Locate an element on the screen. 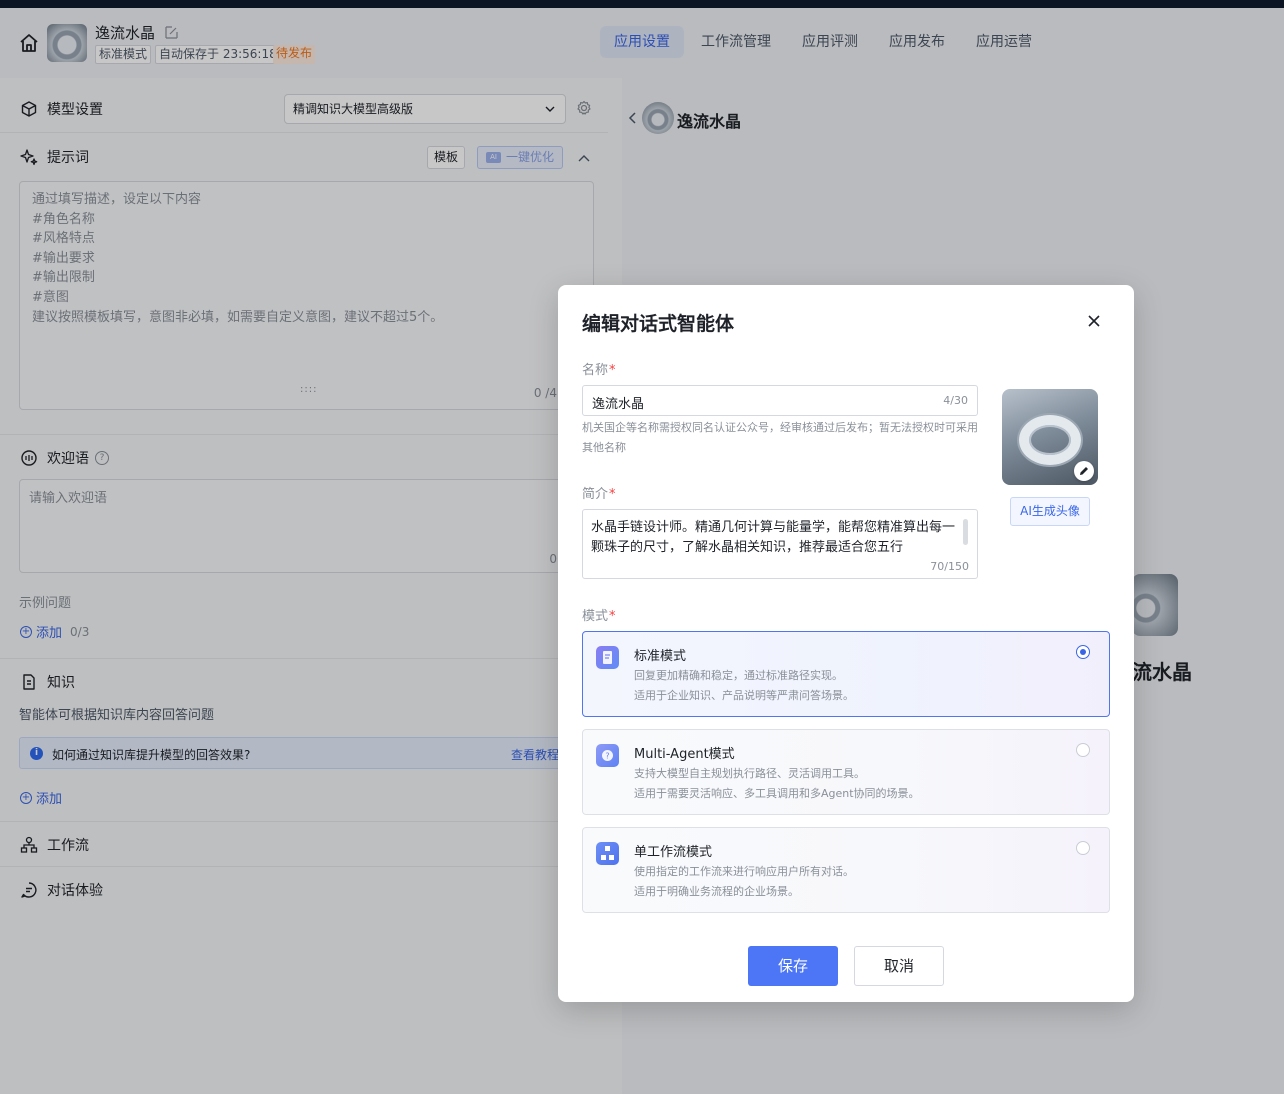 The height and width of the screenshot is (1094, 1284). mode-label: 模式* is located at coordinates (599, 614).